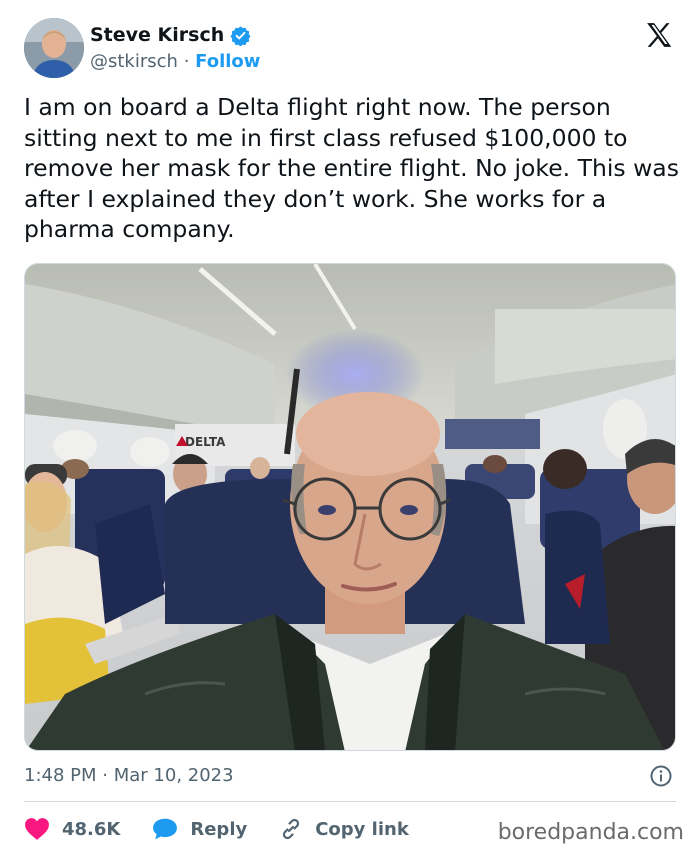  I want to click on reply-bubble-icon, so click(165, 829).